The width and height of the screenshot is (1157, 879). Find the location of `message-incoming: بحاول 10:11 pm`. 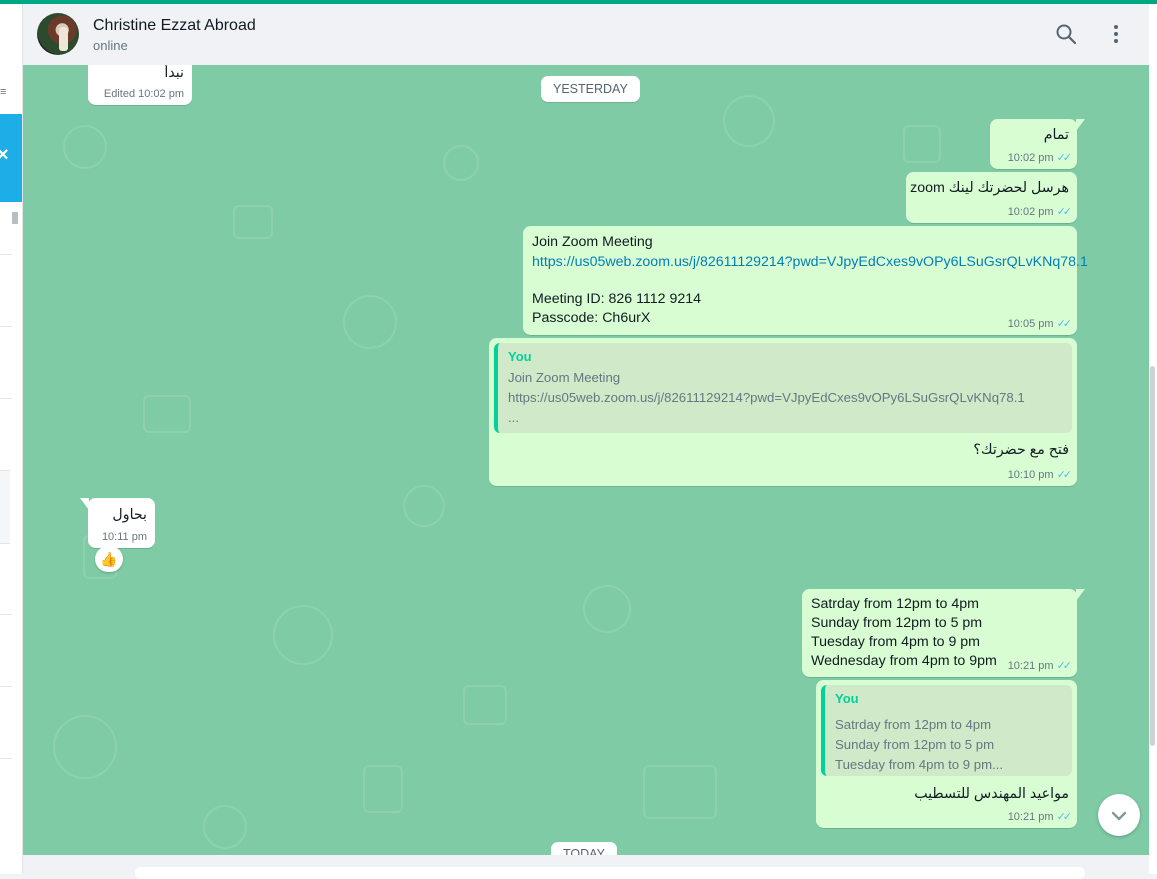

message-incoming: بحاول 10:11 pm is located at coordinates (117, 523).